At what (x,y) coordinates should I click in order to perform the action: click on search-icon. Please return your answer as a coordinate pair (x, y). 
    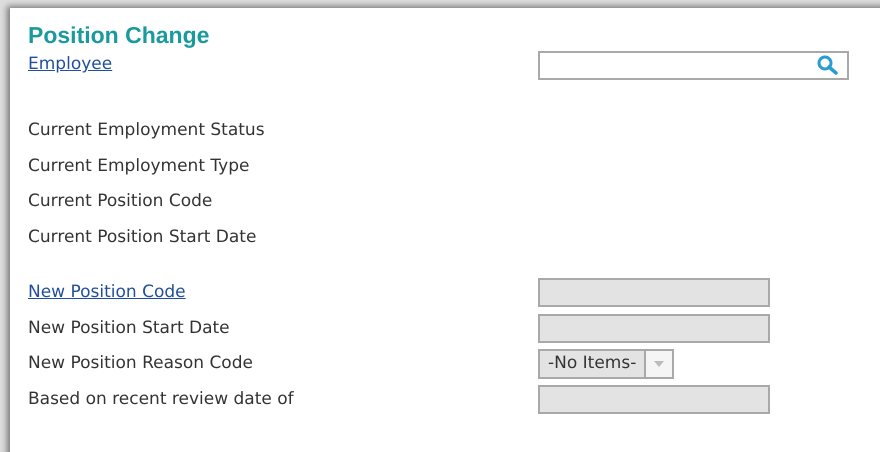
    Looking at the image, I should click on (828, 65).